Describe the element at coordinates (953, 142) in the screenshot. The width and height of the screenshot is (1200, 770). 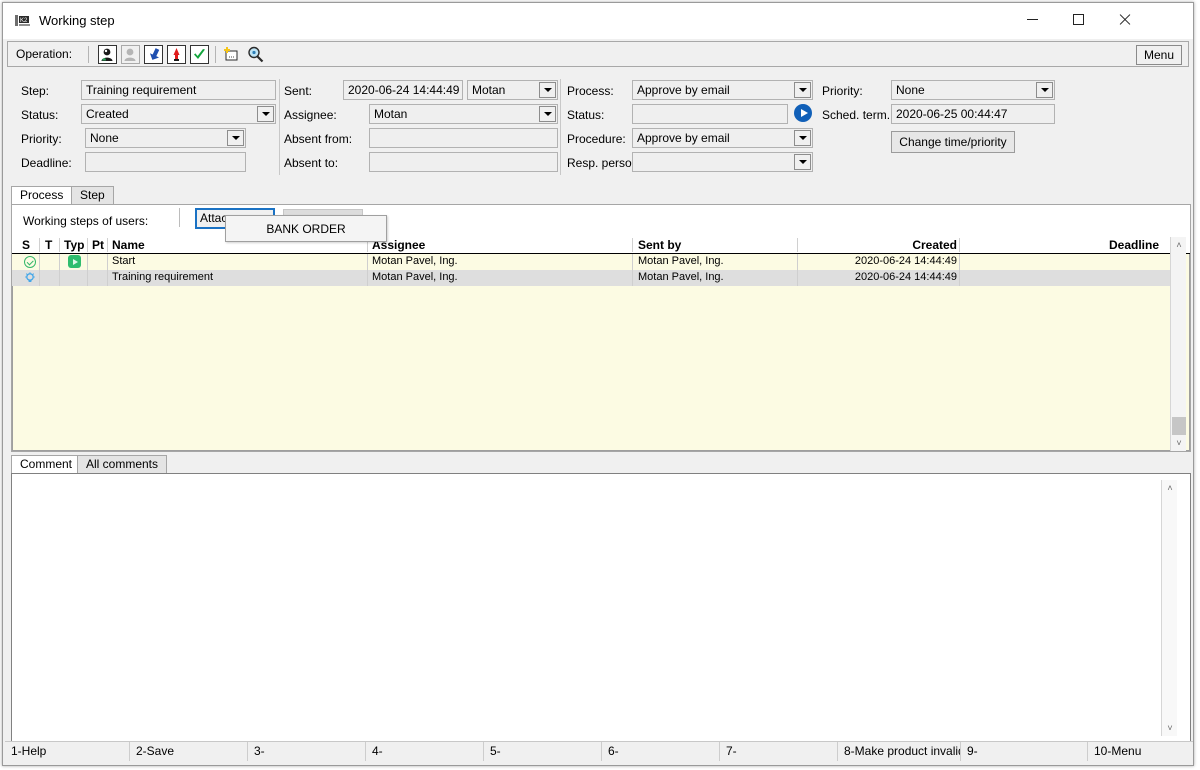
I see `change-time-priority-button: Change time/priority` at that location.